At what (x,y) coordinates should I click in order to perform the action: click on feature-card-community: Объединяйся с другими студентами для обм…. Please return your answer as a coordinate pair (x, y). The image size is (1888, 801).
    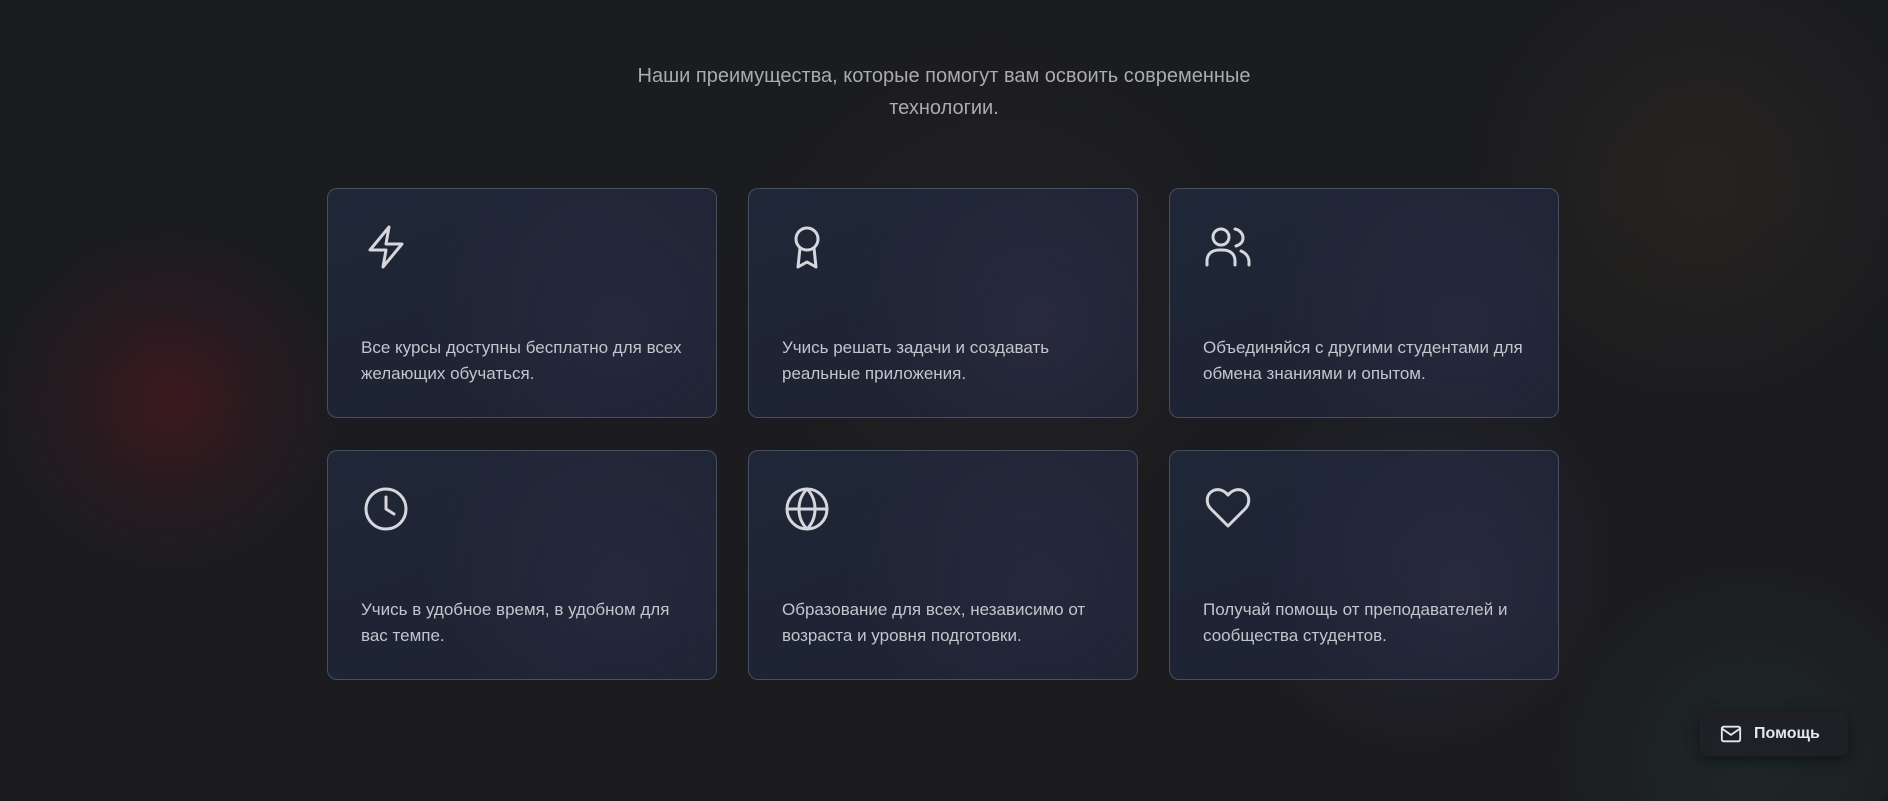
    Looking at the image, I should click on (1364, 303).